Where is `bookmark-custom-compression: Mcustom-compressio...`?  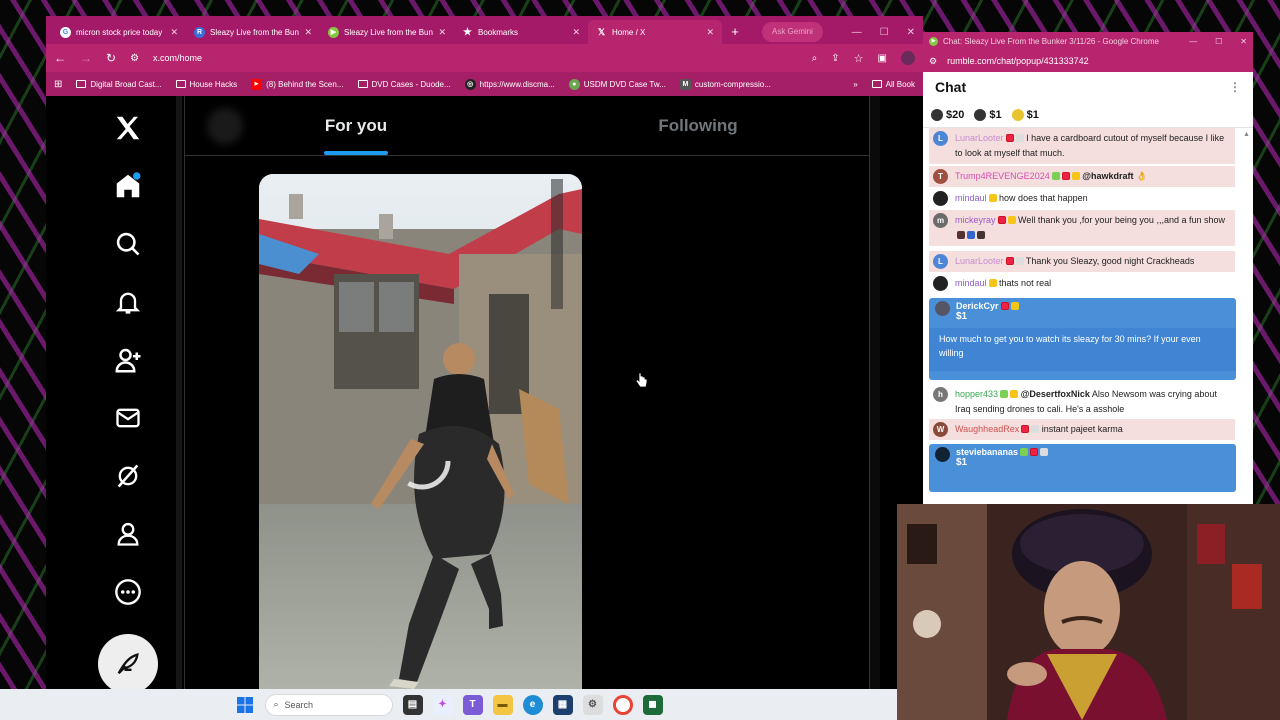
bookmark-custom-compression: Mcustom-compressio... is located at coordinates (725, 84).